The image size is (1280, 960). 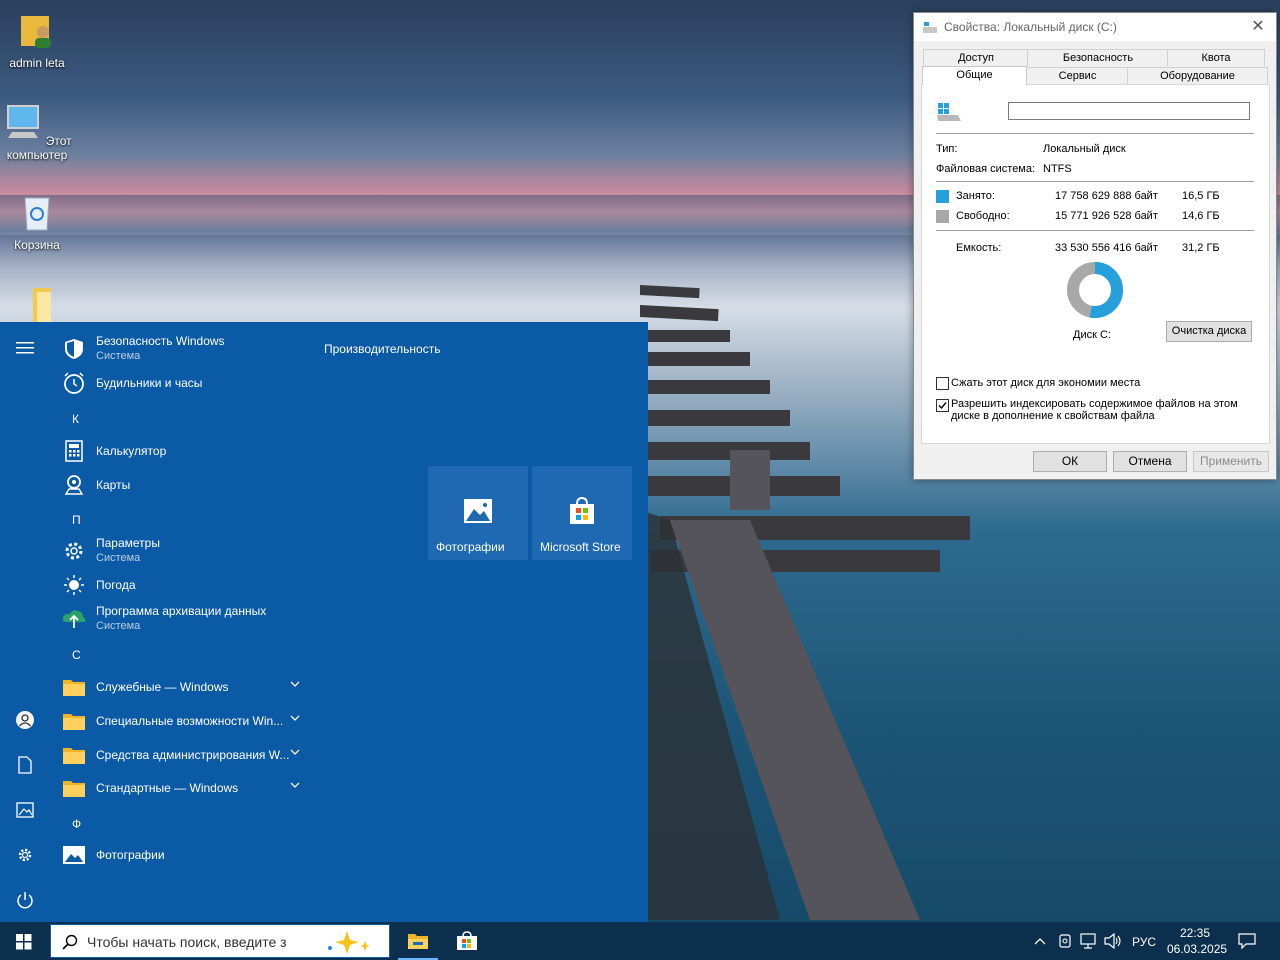 I want to click on tile-label: Фотографии, so click(x=470, y=547).